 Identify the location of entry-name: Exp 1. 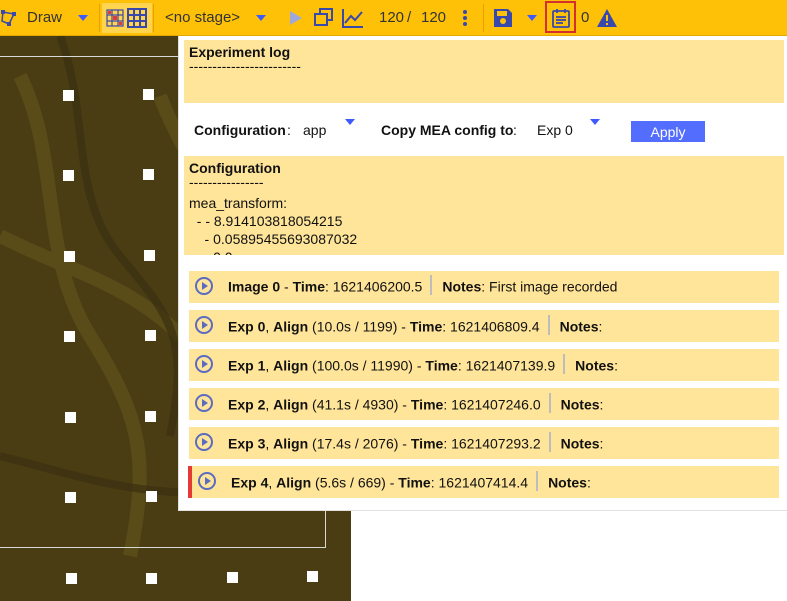
(247, 365).